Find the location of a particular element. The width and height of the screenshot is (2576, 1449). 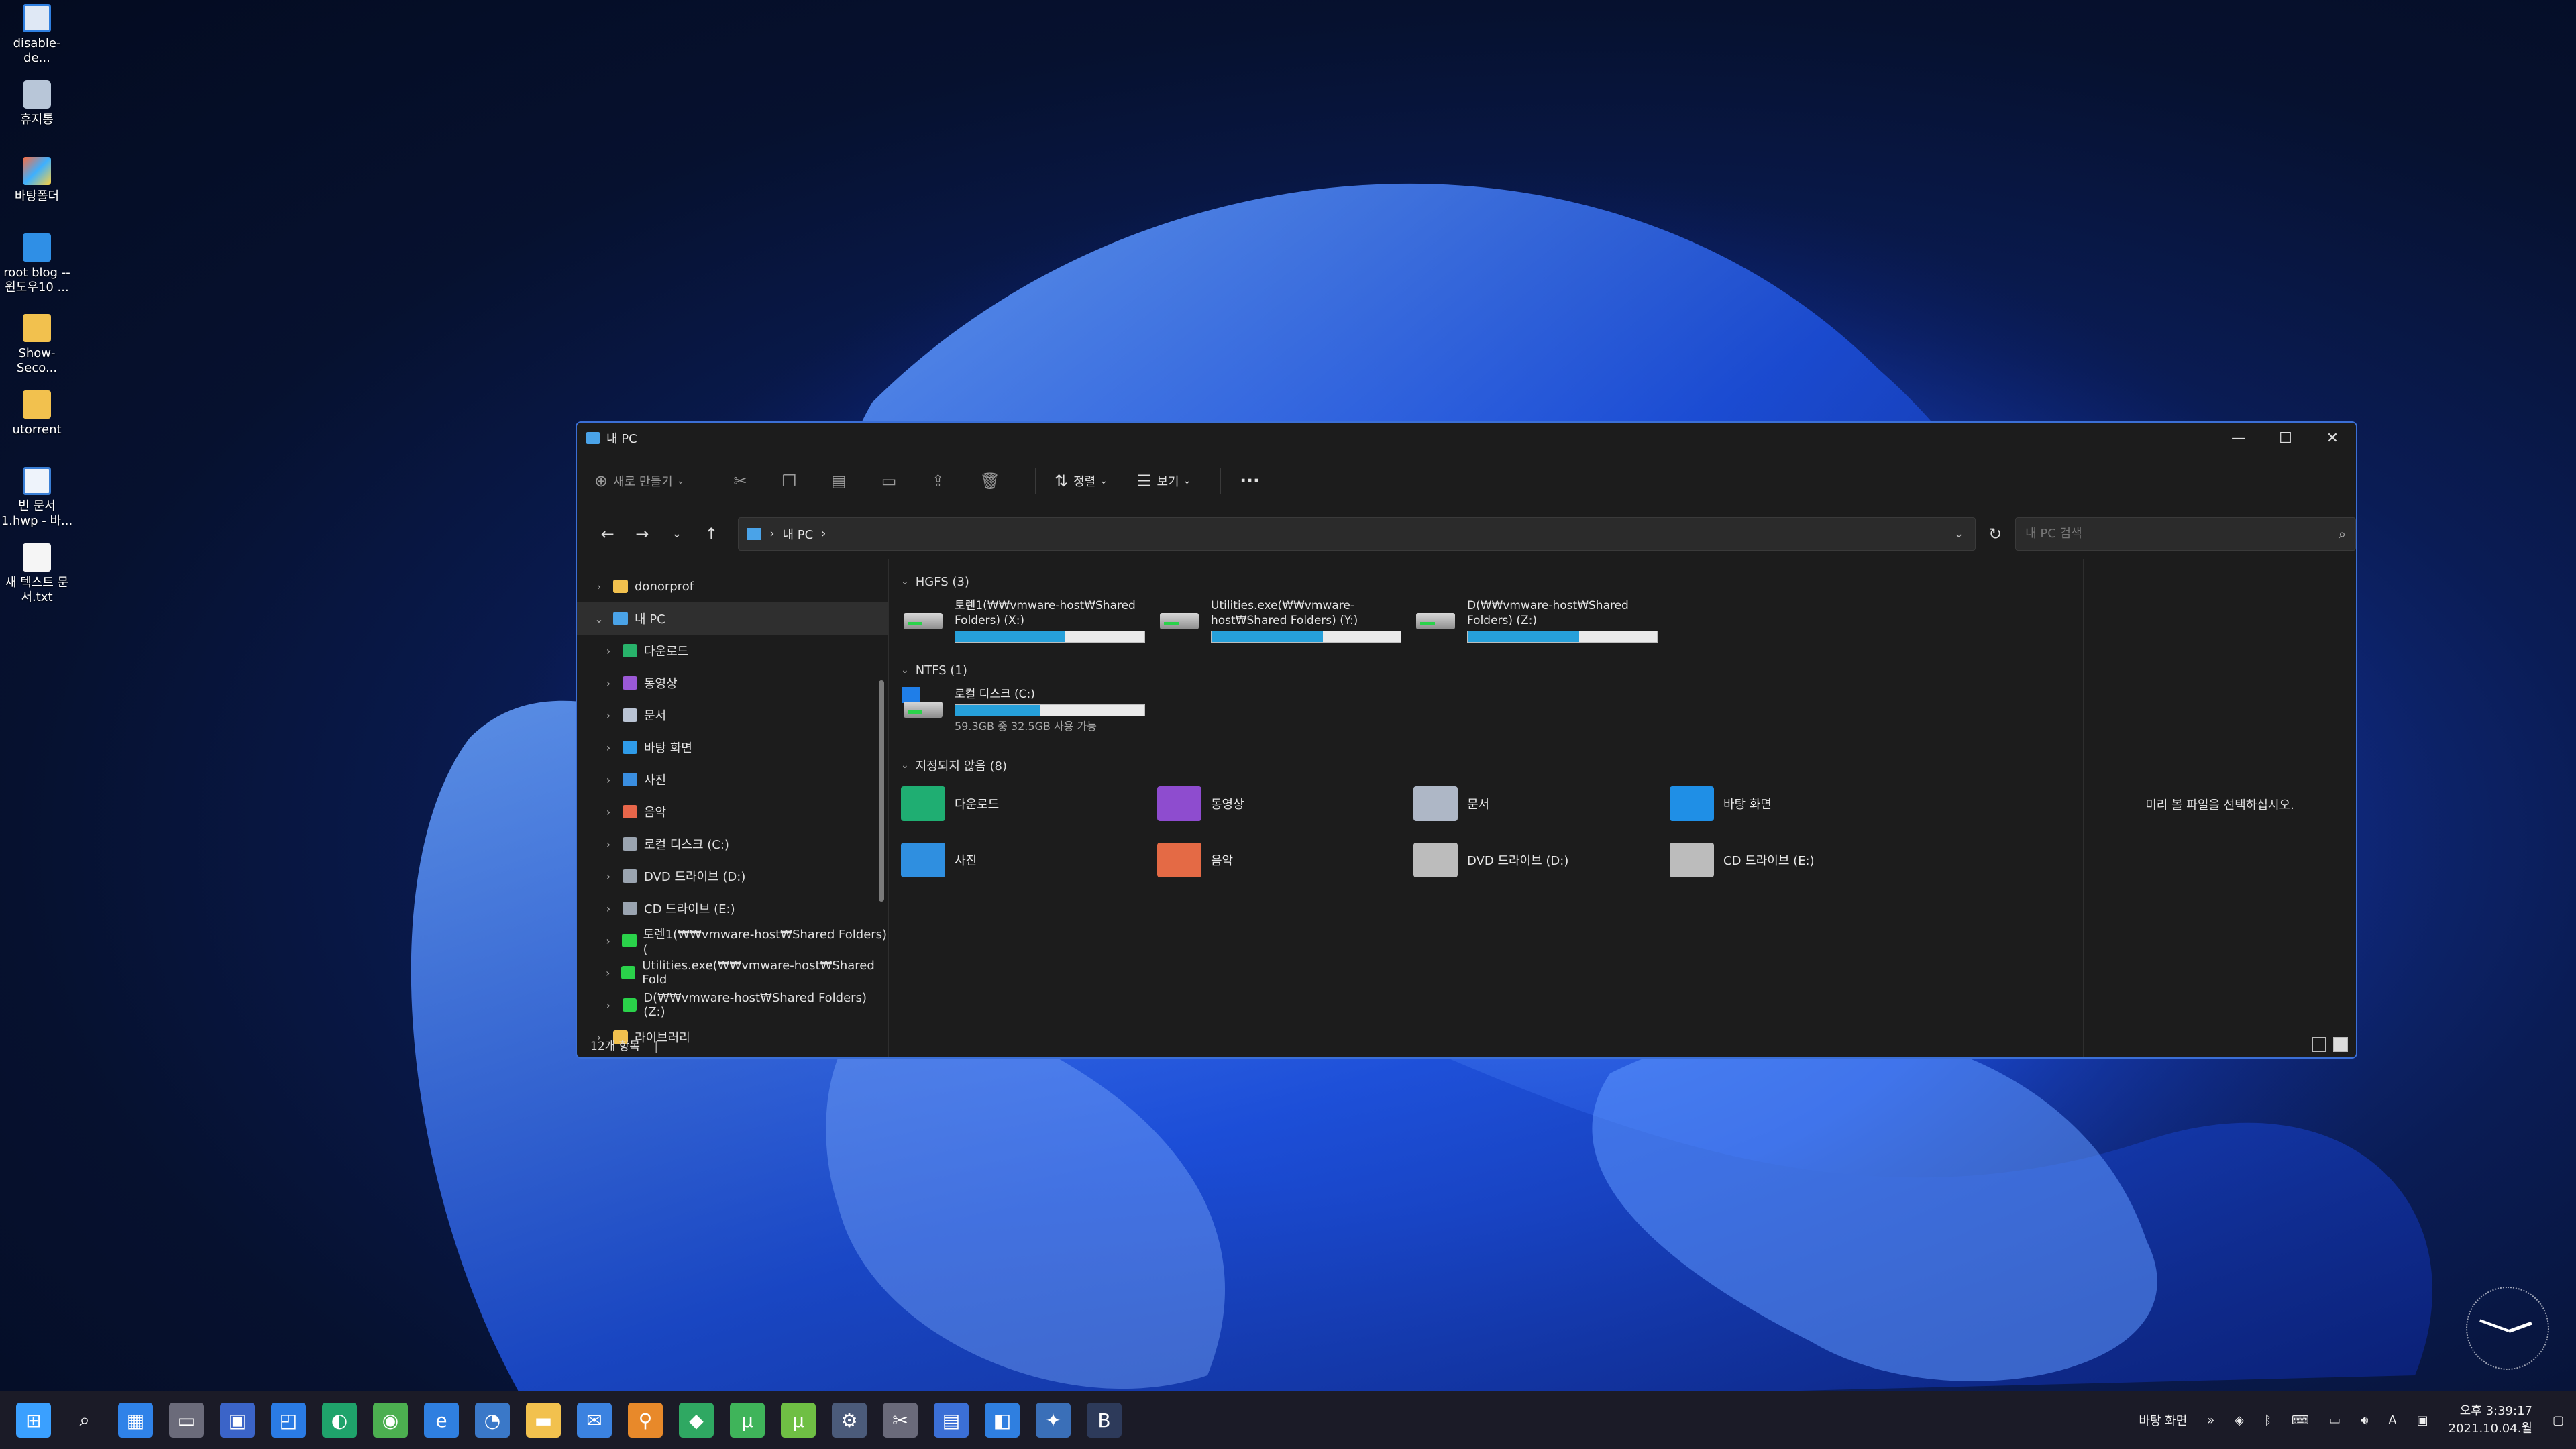

nav-tree-item: › Utilities.exe(₩₩vmware-host₩Shared Fold is located at coordinates (732, 973).